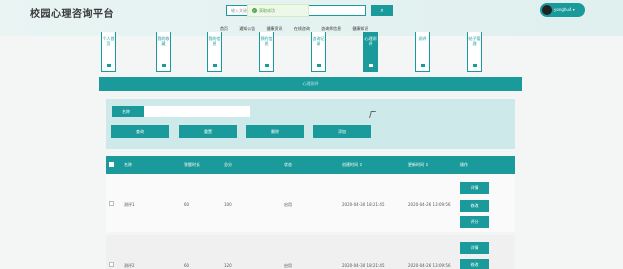  I want to click on tile-personal-home: 个人首页, so click(108, 52).